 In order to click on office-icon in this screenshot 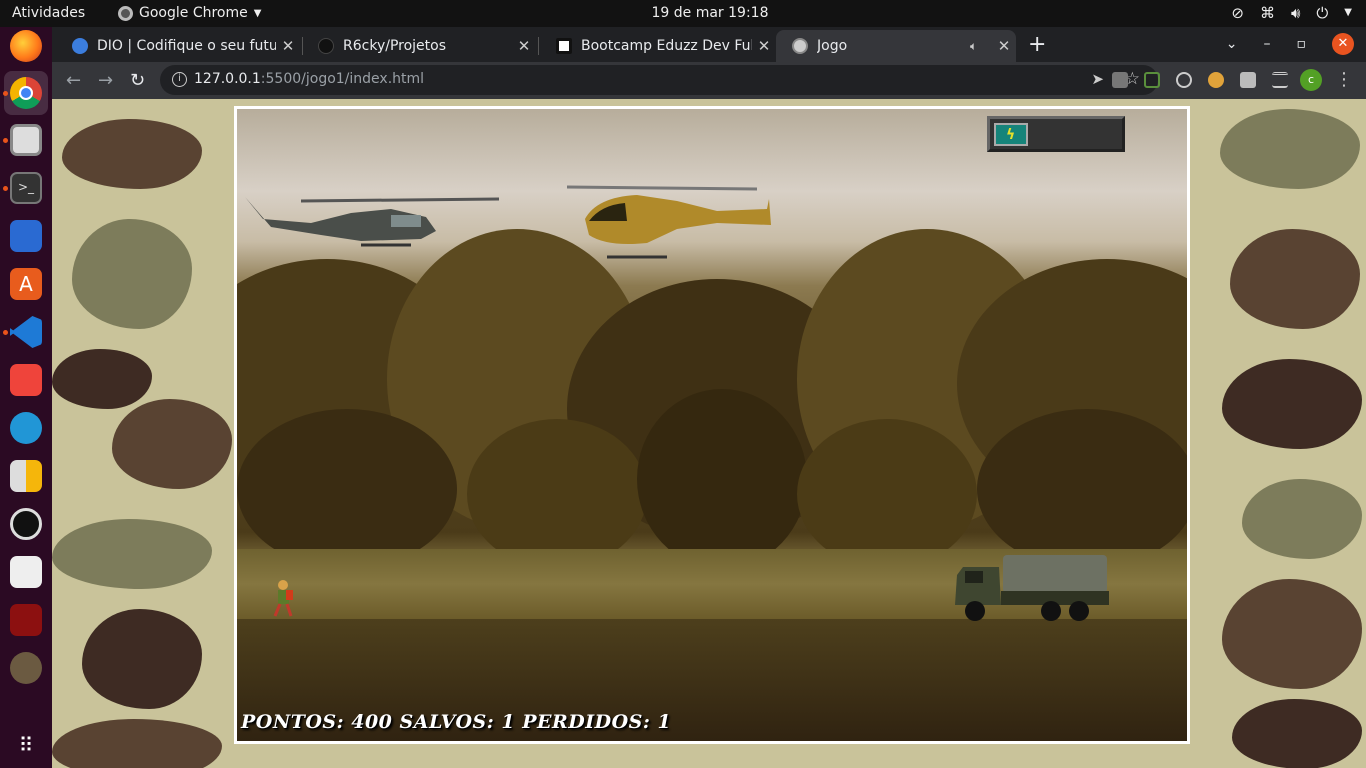, I will do `click(26, 476)`.